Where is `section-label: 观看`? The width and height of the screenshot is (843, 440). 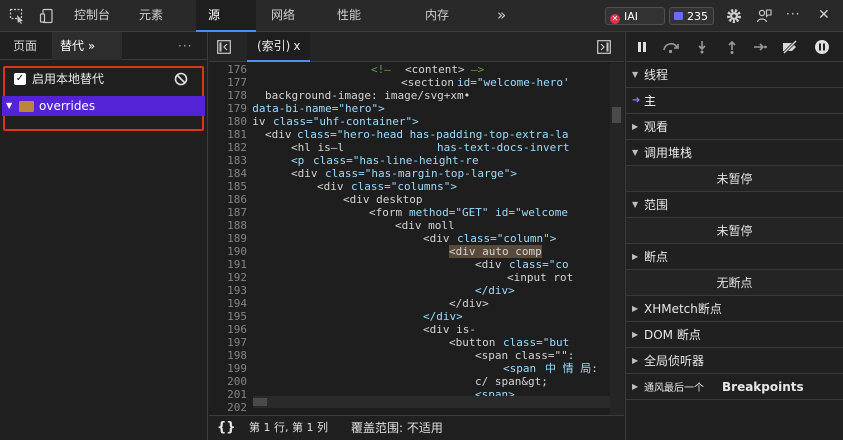 section-label: 观看 is located at coordinates (656, 127).